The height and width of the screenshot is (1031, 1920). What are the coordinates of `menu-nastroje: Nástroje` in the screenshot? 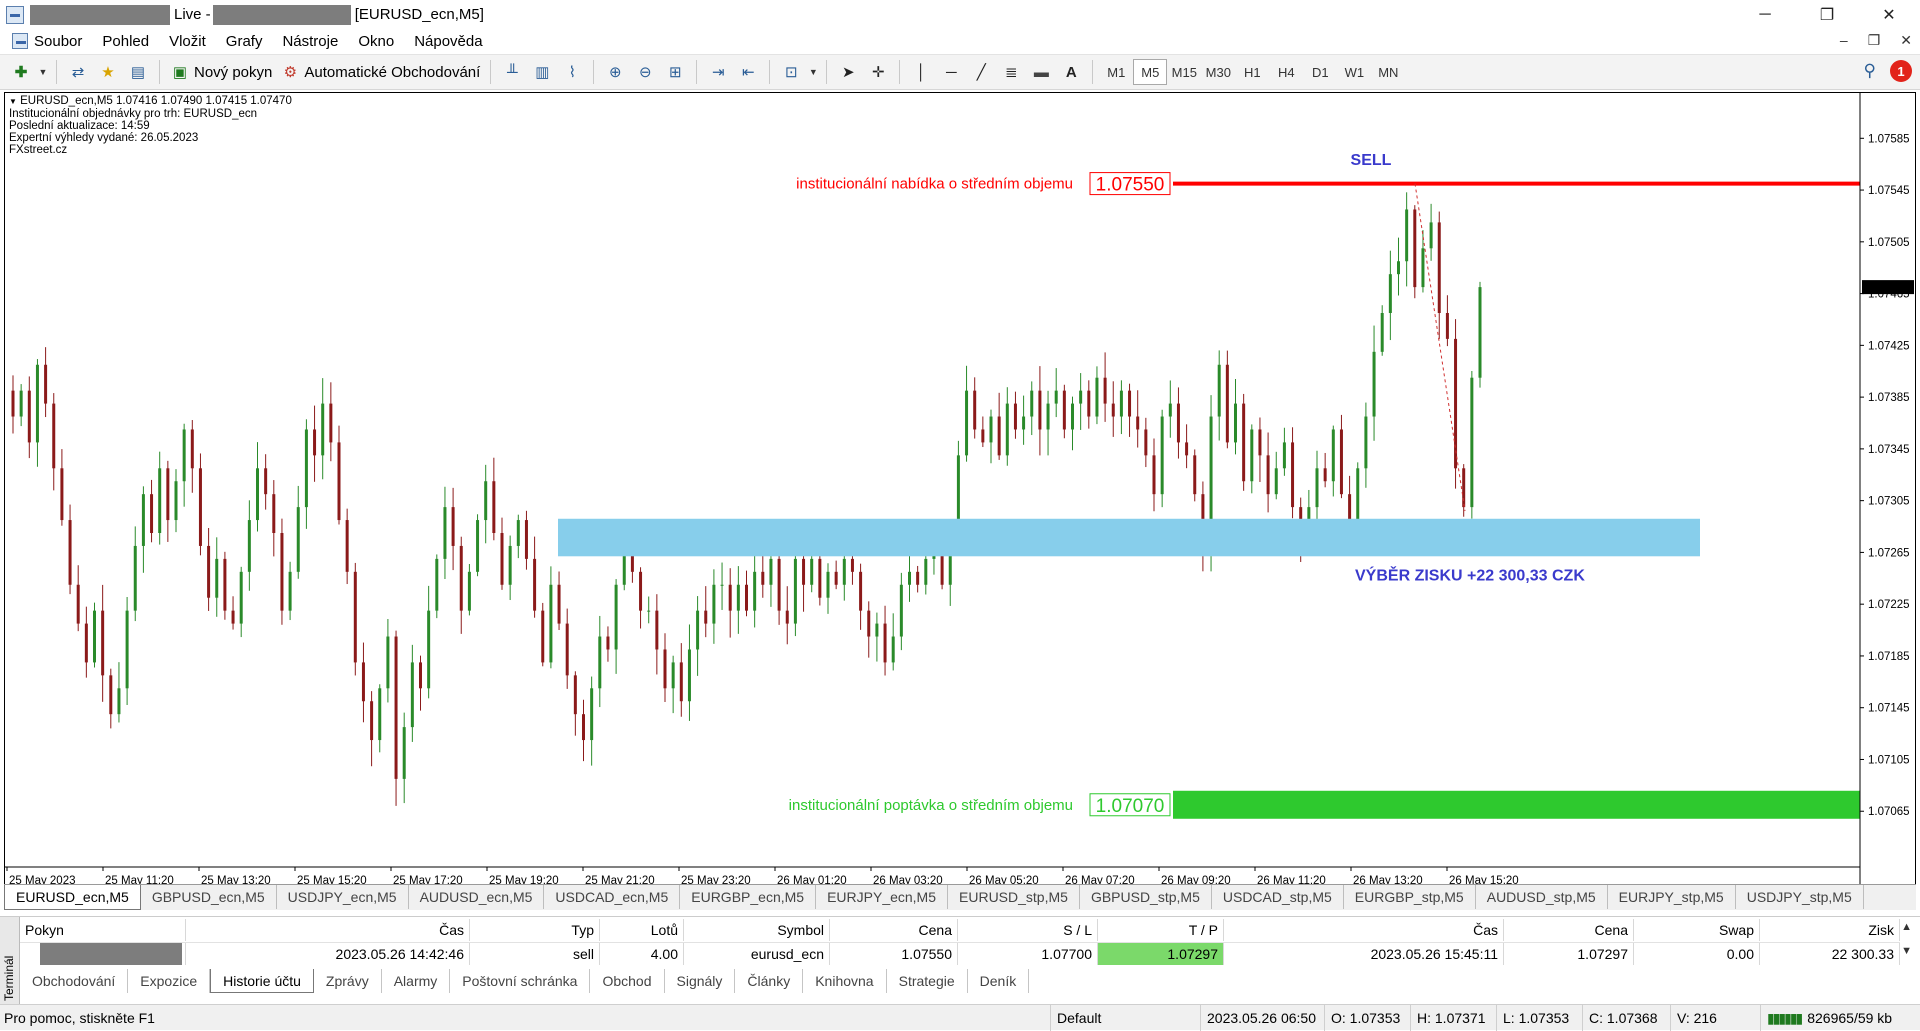 It's located at (310, 41).